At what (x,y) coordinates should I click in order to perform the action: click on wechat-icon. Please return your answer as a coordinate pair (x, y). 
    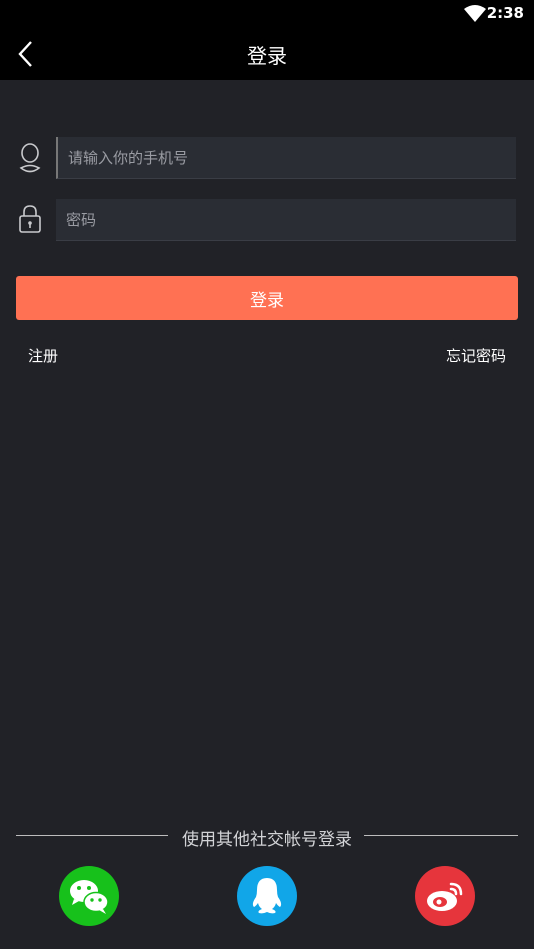
    Looking at the image, I should click on (89, 897).